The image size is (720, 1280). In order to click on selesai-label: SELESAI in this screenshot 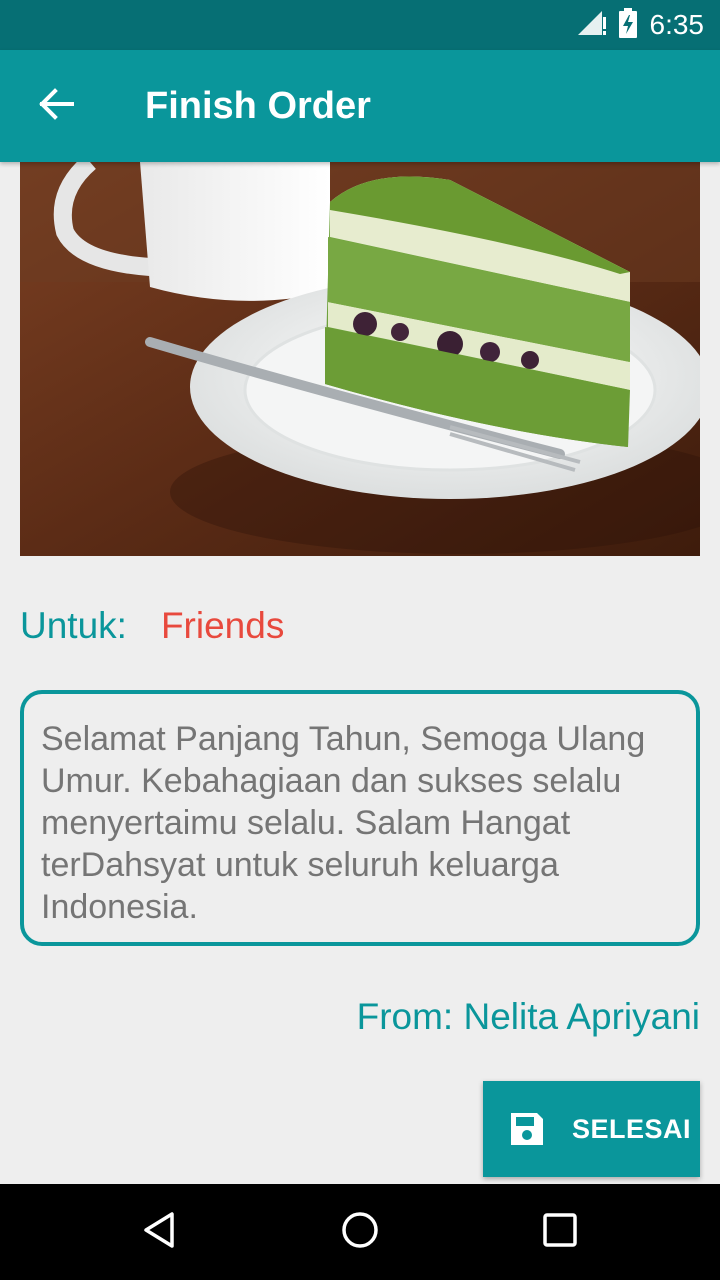, I will do `click(632, 1128)`.